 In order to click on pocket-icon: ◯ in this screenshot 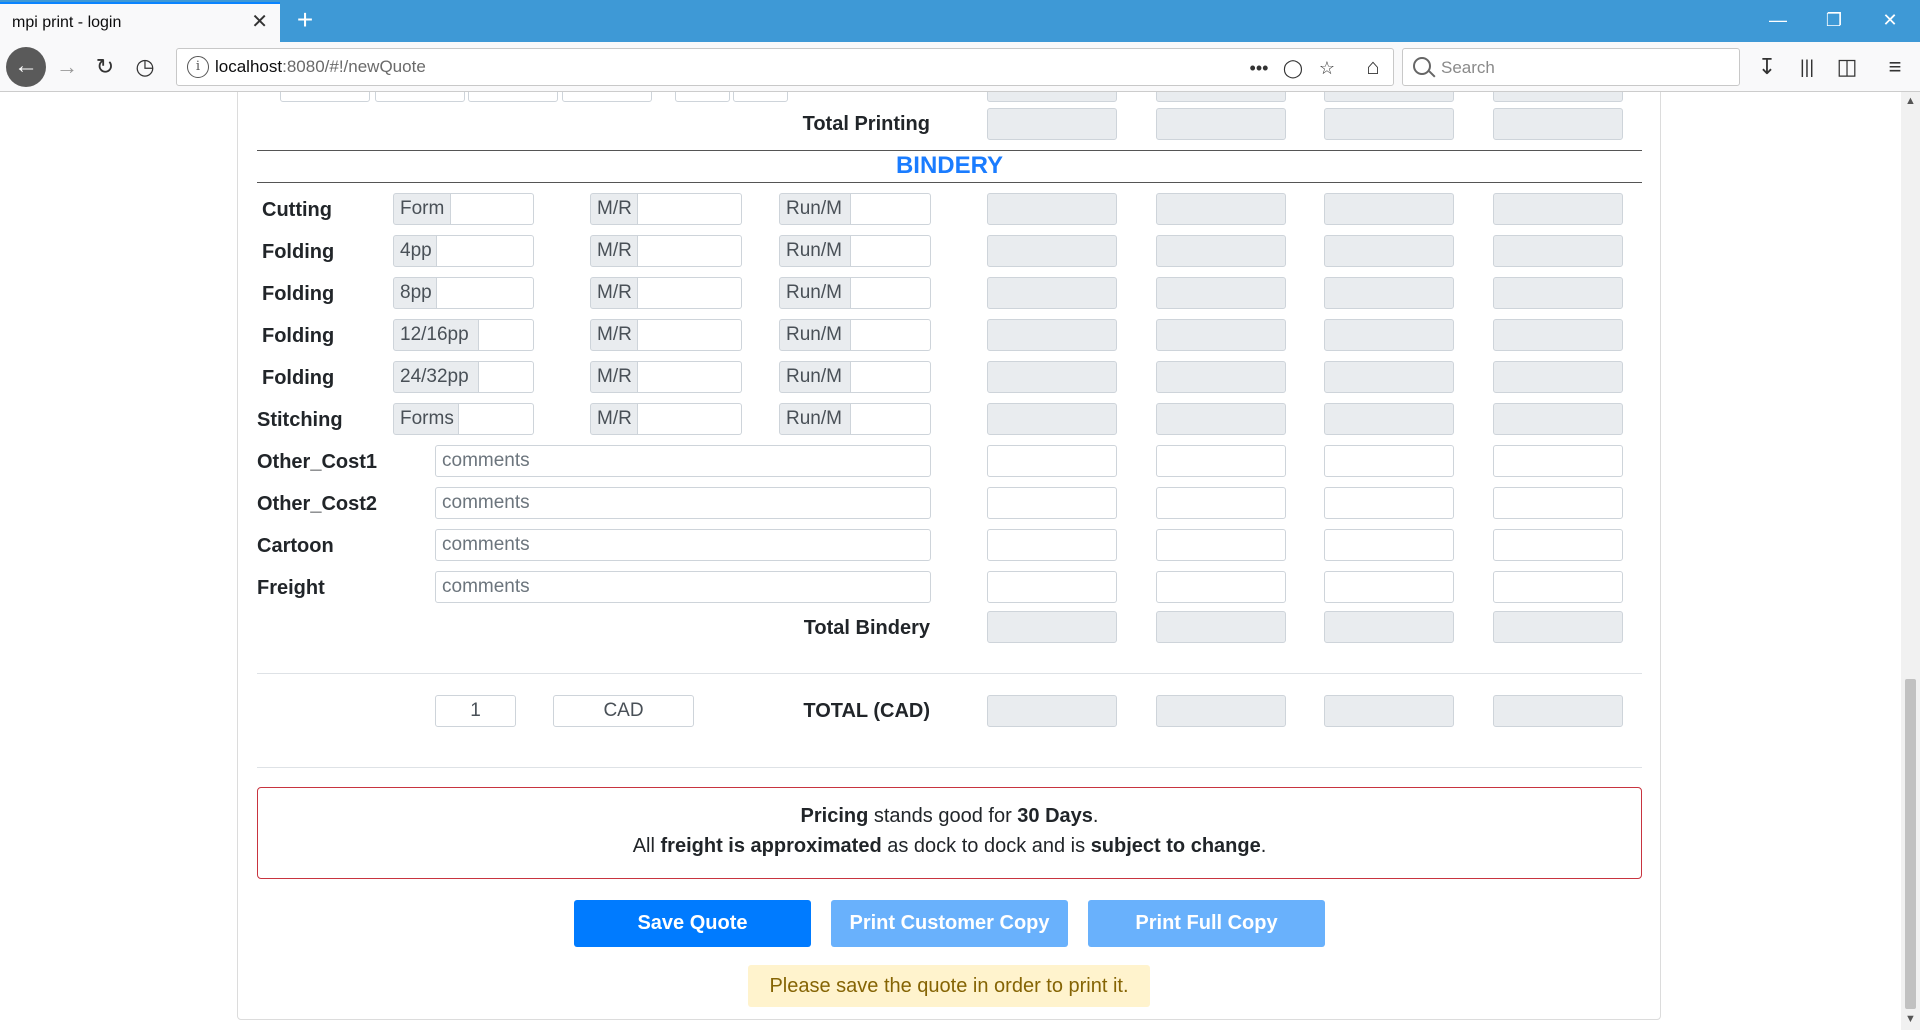, I will do `click(1293, 68)`.